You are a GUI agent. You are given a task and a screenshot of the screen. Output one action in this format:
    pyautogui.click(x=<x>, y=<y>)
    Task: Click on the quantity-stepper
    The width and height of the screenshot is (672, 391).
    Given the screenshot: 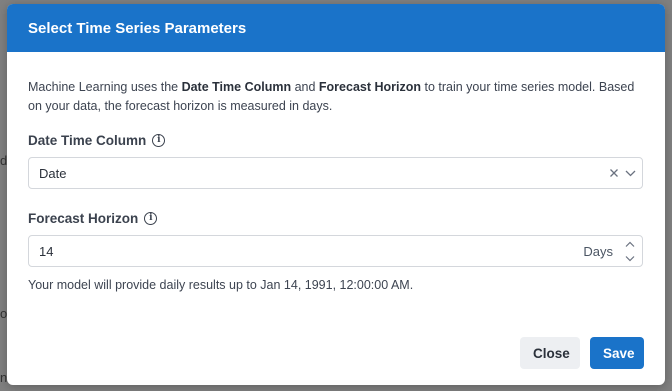 What is the action you would take?
    pyautogui.click(x=630, y=251)
    